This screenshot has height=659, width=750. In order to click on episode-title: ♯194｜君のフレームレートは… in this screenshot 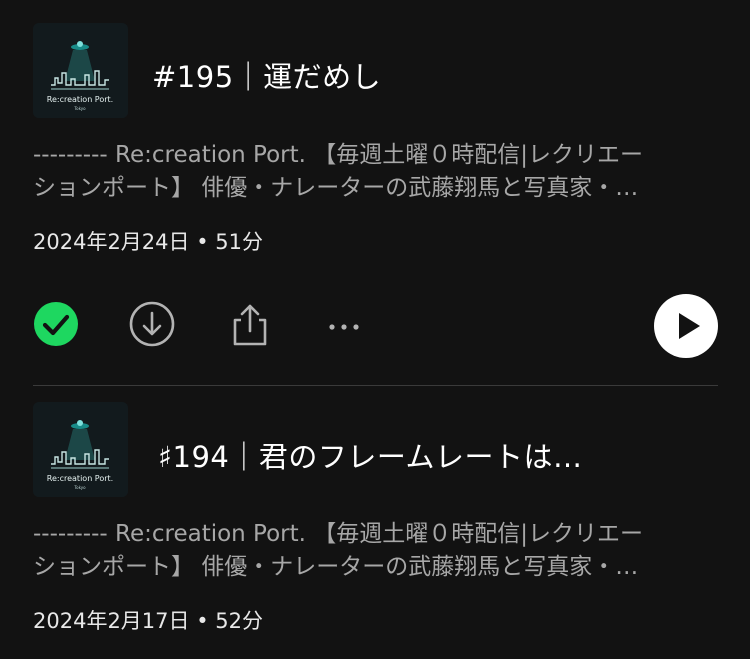, I will do `click(370, 455)`.